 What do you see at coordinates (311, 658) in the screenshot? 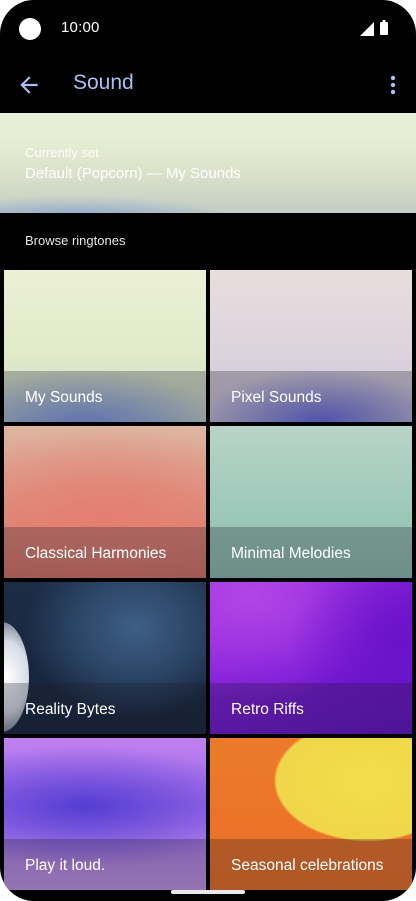
I see `category-retro-riffs: Retro Riffs` at bounding box center [311, 658].